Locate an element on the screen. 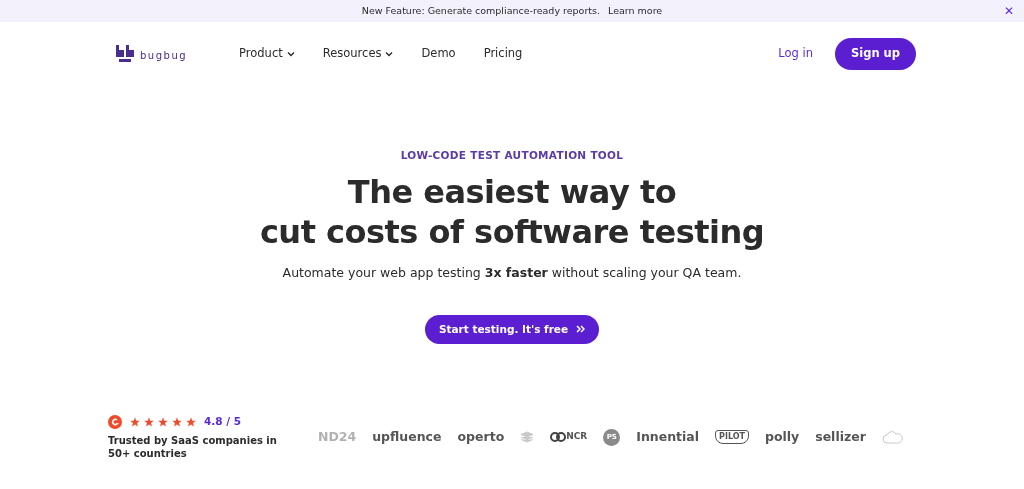 The image size is (1024, 489). company-logo: ND24 is located at coordinates (337, 436).